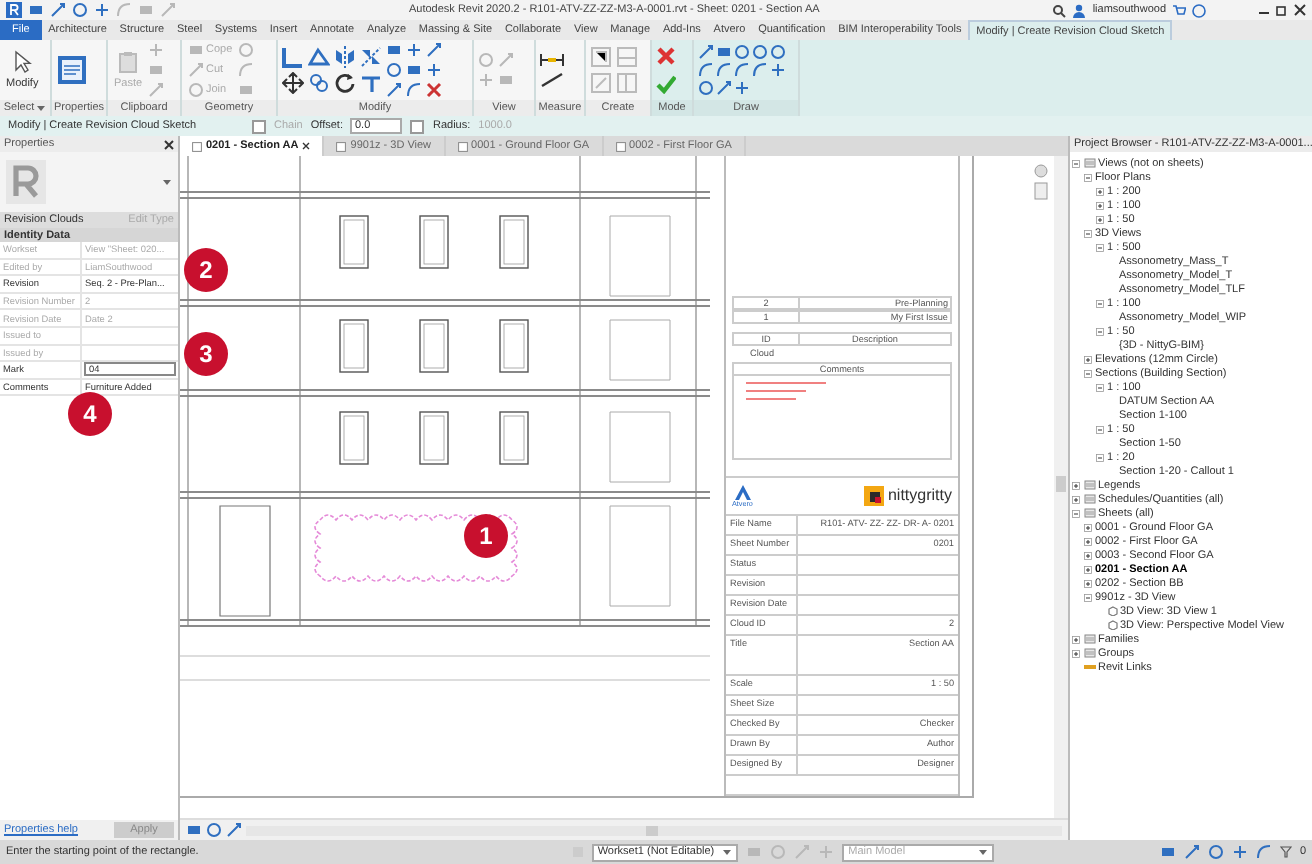 This screenshot has width=1312, height=864. I want to click on radius-checkbox, so click(417, 126).